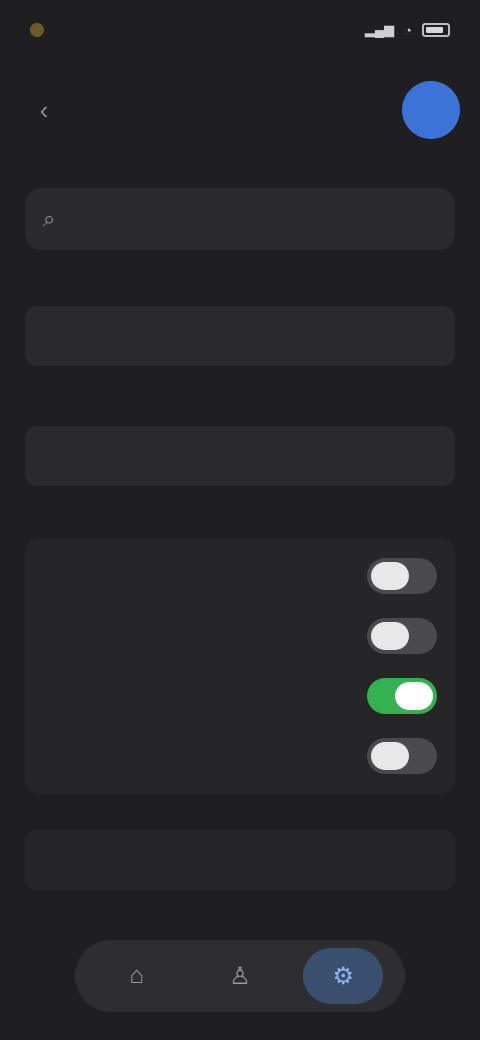  I want to click on settings-icon: ⚙, so click(343, 976).